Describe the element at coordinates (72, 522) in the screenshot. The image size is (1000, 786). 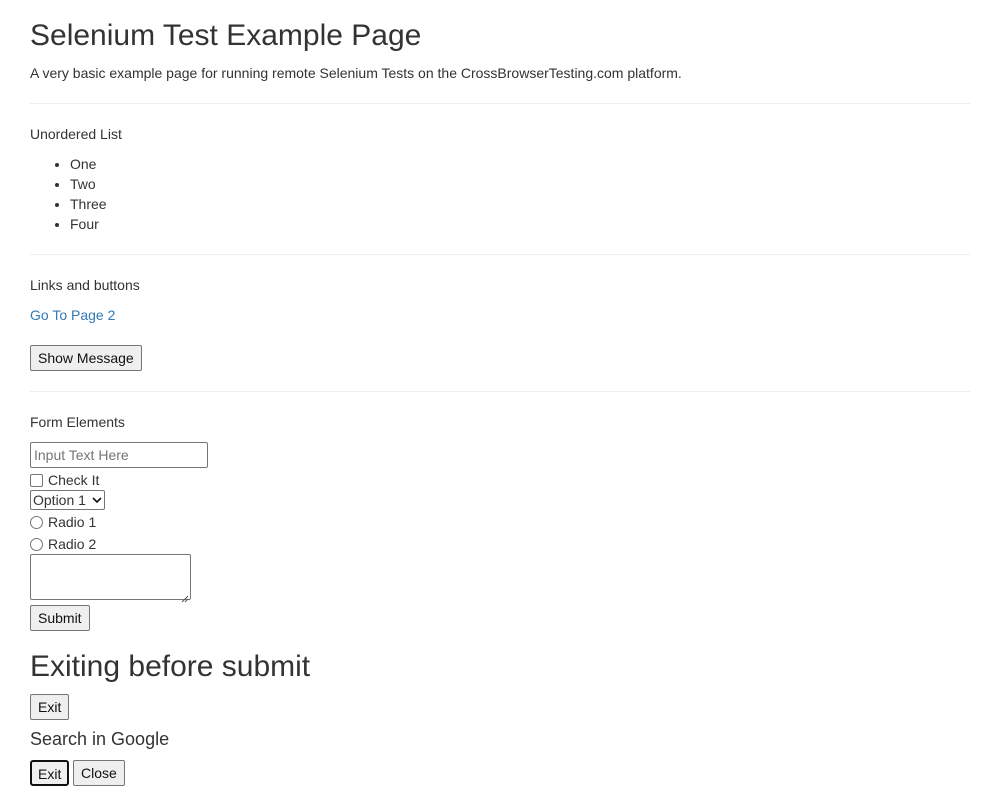
I see `radio-1-label: Radio 1` at that location.